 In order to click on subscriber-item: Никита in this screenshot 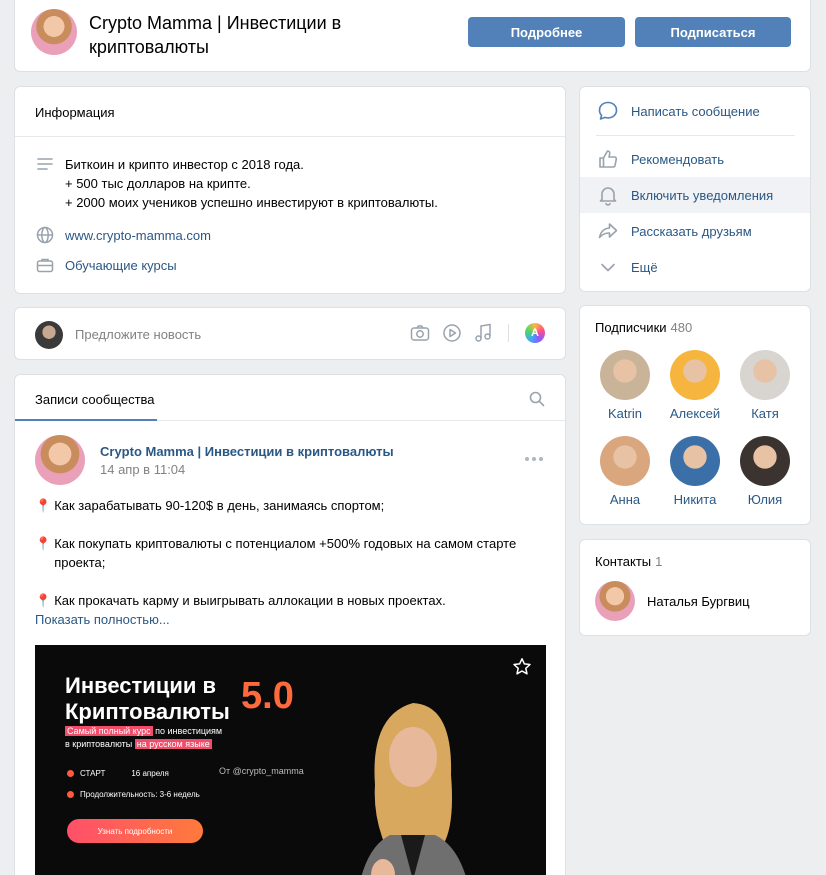, I will do `click(695, 471)`.